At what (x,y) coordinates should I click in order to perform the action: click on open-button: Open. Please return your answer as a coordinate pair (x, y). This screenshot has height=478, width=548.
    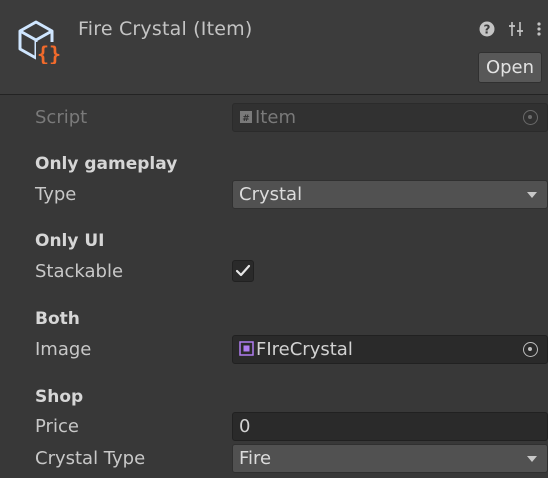
    Looking at the image, I should click on (510, 67).